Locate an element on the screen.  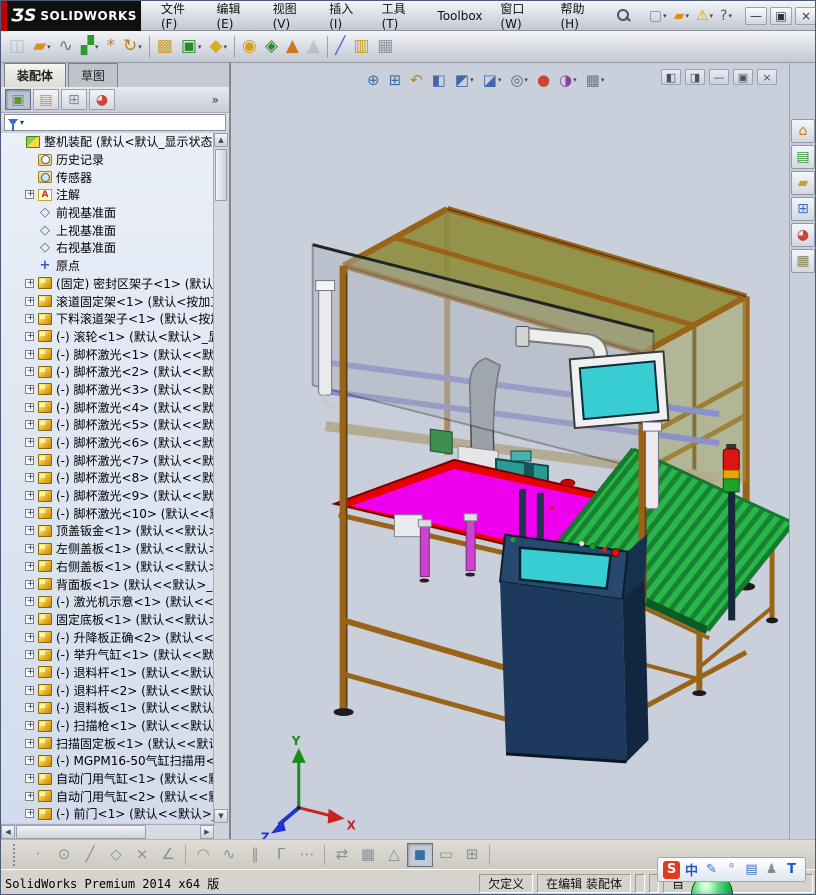
smart-fasteners-icon: * ▾ is located at coordinates (111, 47).